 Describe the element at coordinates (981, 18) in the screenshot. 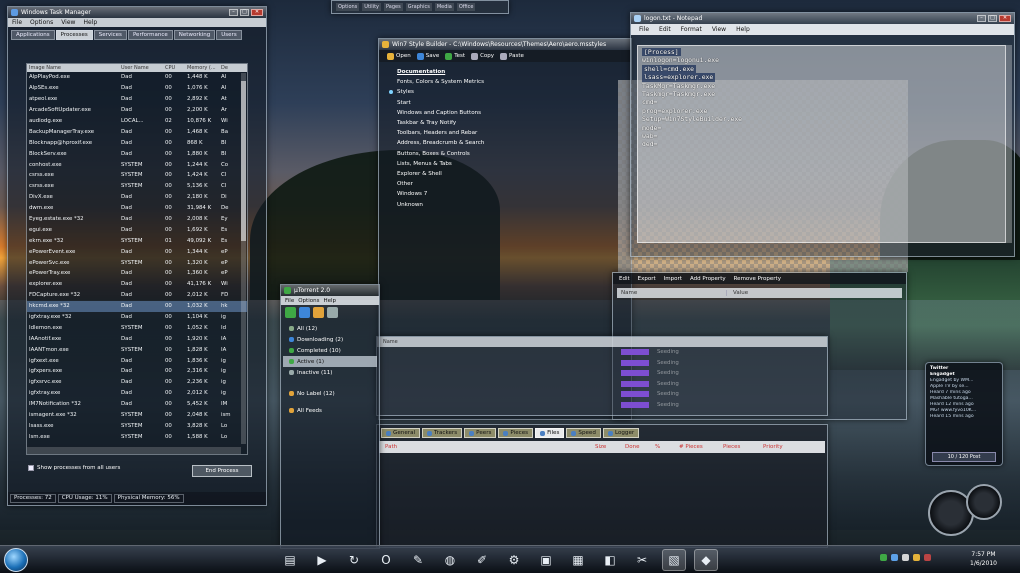

I see `minimize-button: –` at that location.